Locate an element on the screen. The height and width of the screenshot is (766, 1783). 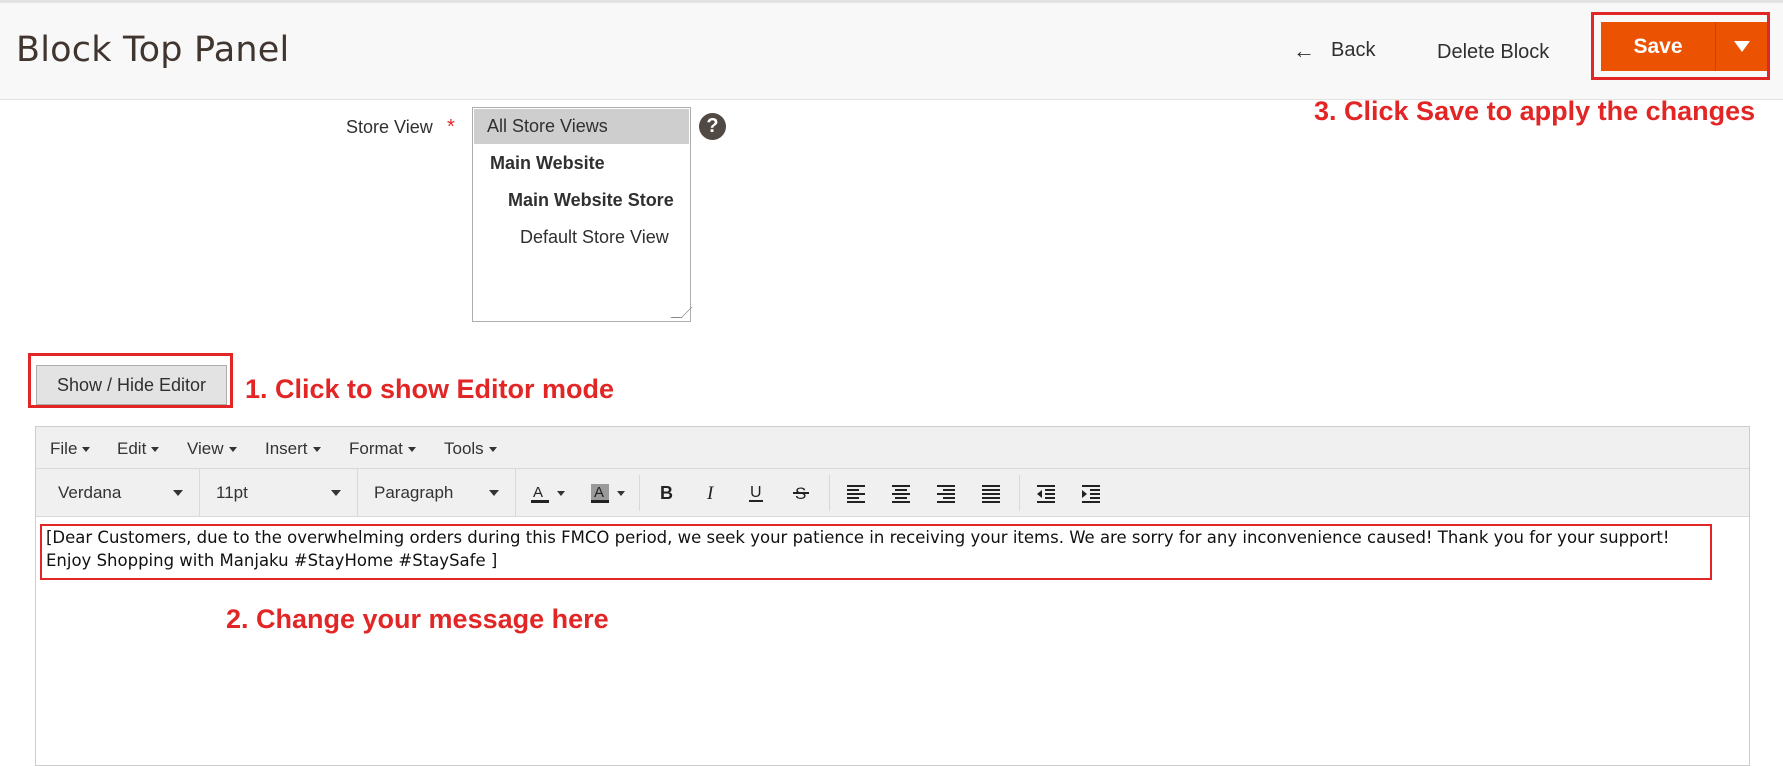
delete-block-button: Delete Block is located at coordinates (1493, 52).